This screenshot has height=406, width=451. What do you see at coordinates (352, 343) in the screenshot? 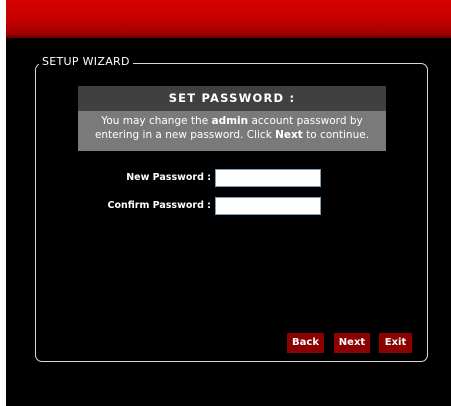
I see `next-button: Next` at bounding box center [352, 343].